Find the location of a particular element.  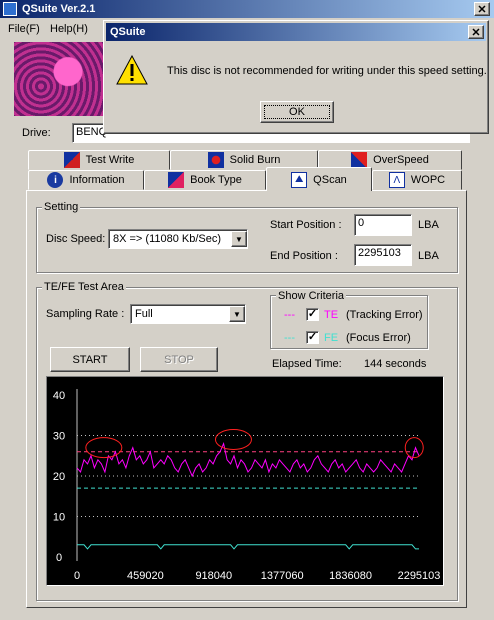

test-area-group-label: TE/FE Test Area is located at coordinates (84, 287).